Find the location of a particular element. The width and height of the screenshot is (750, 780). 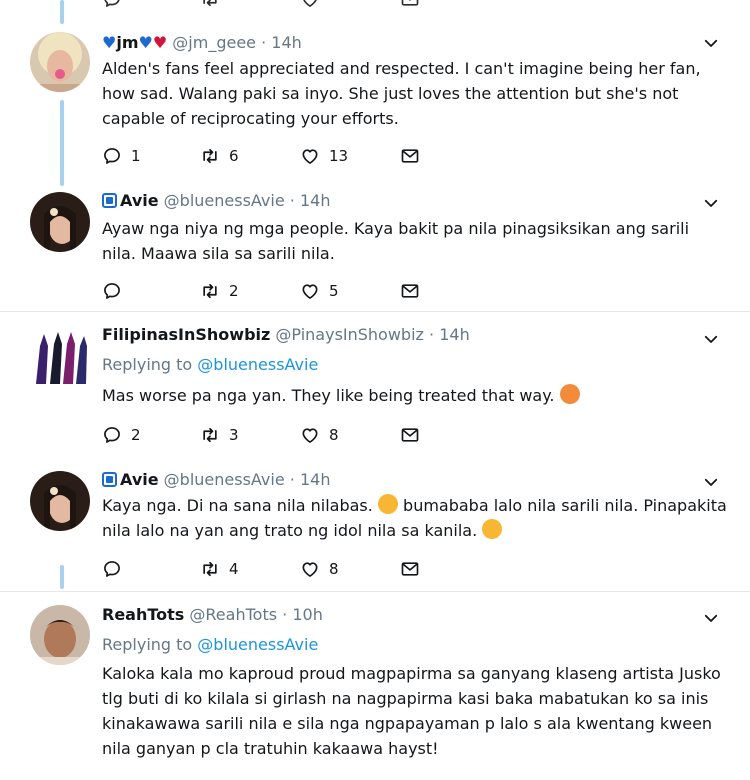

retweet-button: 3 is located at coordinates (219, 435).